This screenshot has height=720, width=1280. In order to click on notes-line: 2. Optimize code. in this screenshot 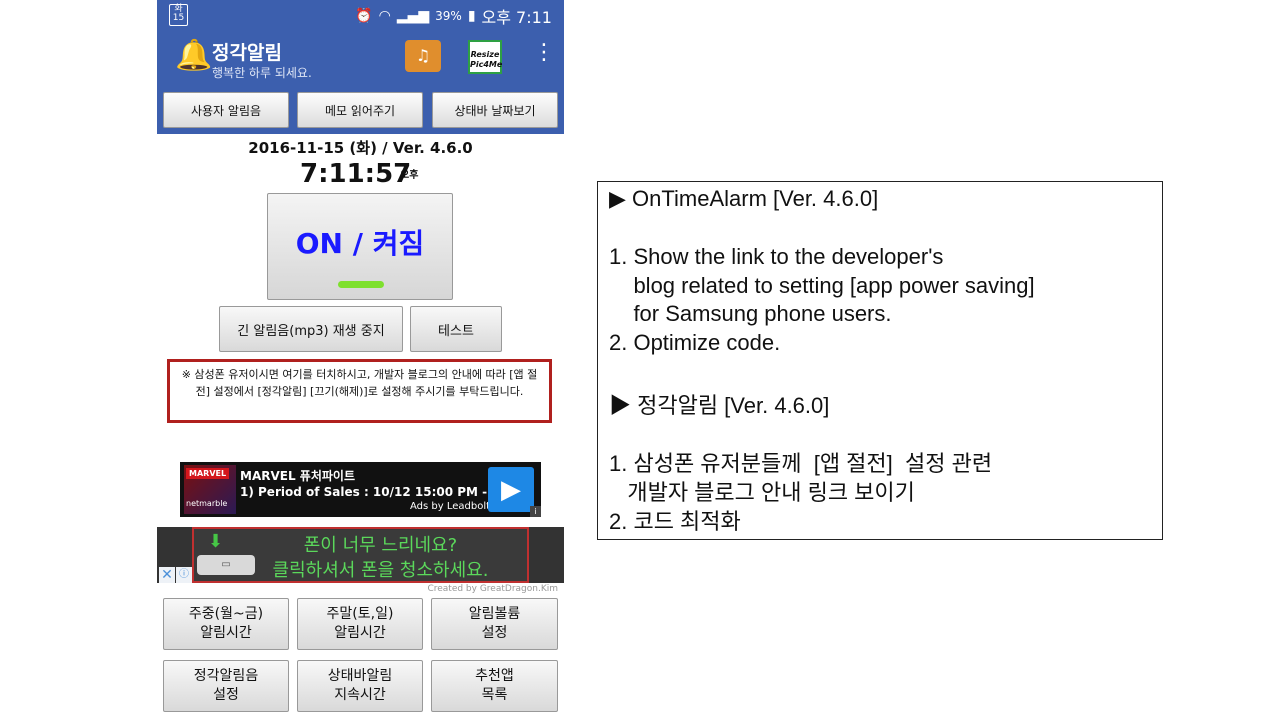, I will do `click(695, 342)`.